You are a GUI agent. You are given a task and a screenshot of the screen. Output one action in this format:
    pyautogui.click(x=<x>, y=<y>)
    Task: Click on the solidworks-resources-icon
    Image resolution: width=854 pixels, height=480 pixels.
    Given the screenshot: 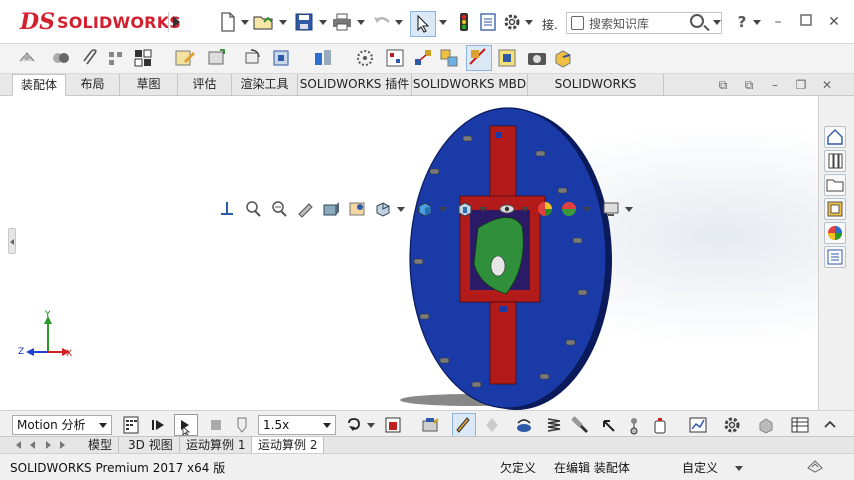 What is the action you would take?
    pyautogui.click(x=835, y=137)
    